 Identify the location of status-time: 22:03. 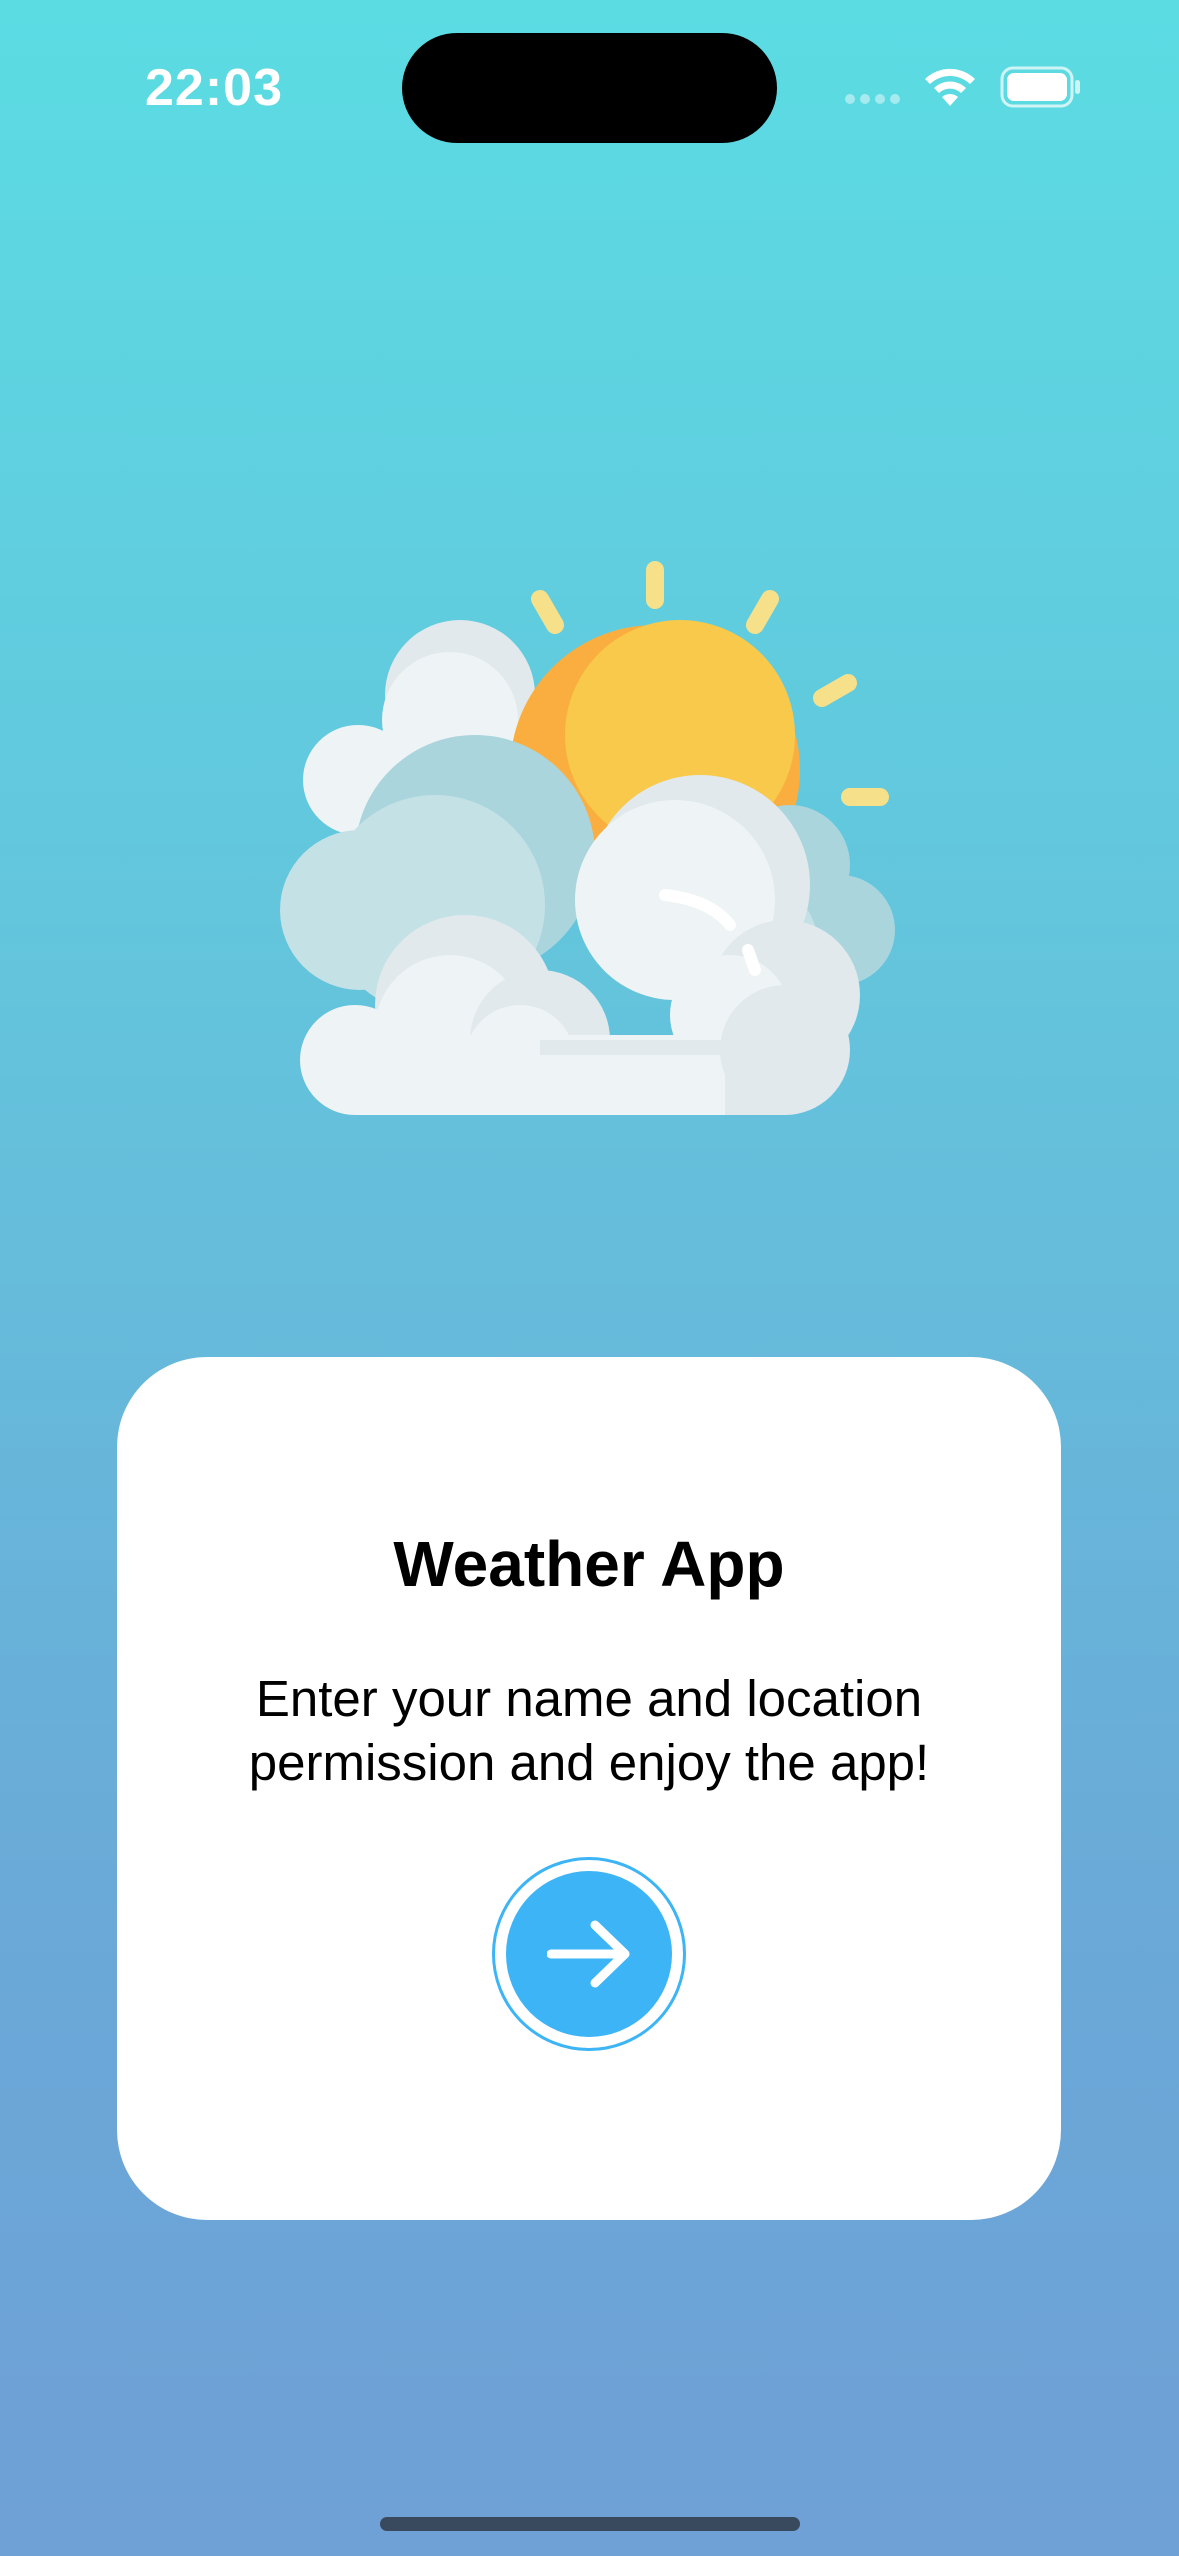
(214, 88).